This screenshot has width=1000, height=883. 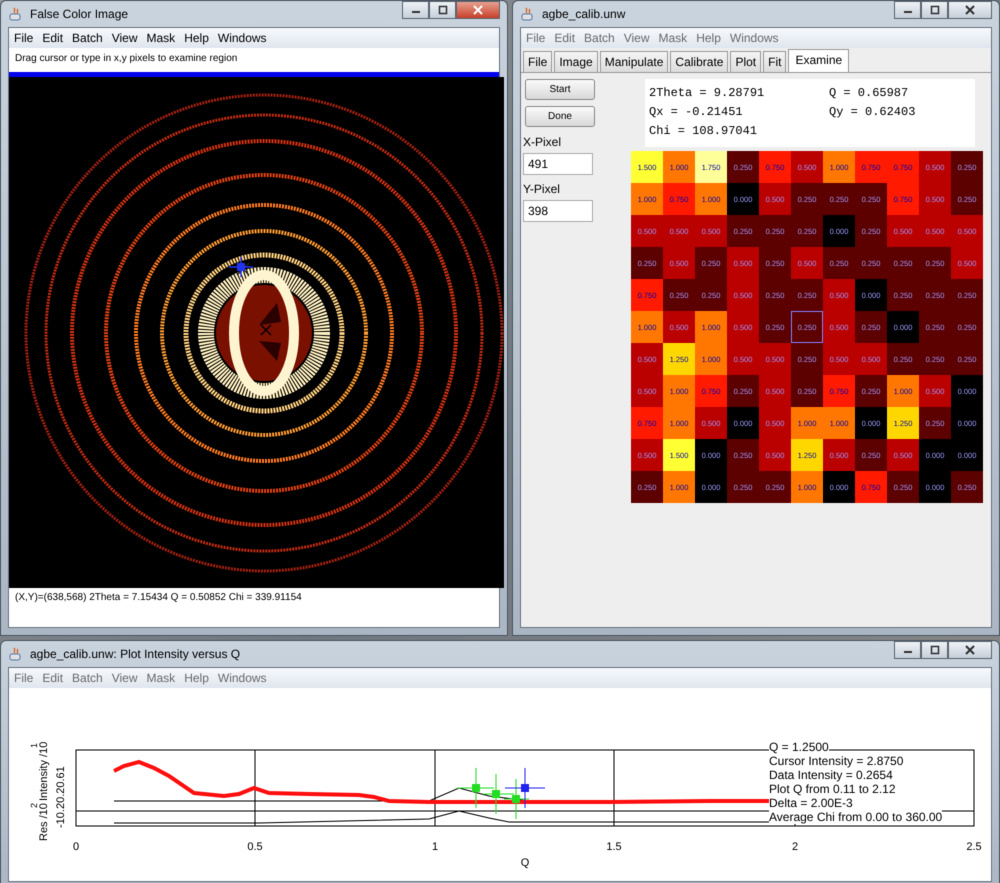 What do you see at coordinates (61, 797) in the screenshot?
I see `axis-tick-label: -10.20.20.61` at bounding box center [61, 797].